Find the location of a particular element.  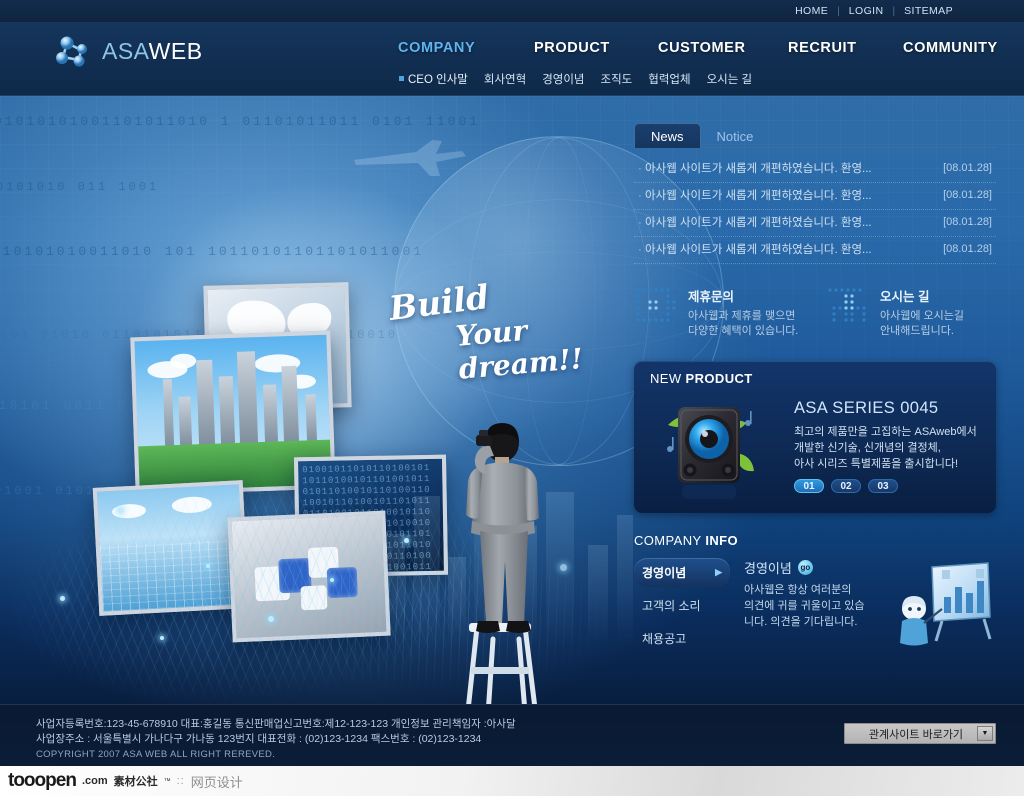

speaker-product-image is located at coordinates (710, 449).